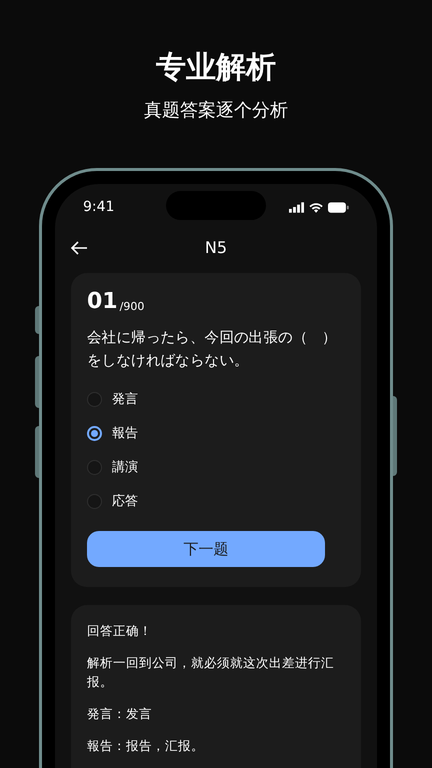 The image size is (432, 768). Describe the element at coordinates (120, 631) in the screenshot. I see `explanation-text: 回答正确！` at that location.